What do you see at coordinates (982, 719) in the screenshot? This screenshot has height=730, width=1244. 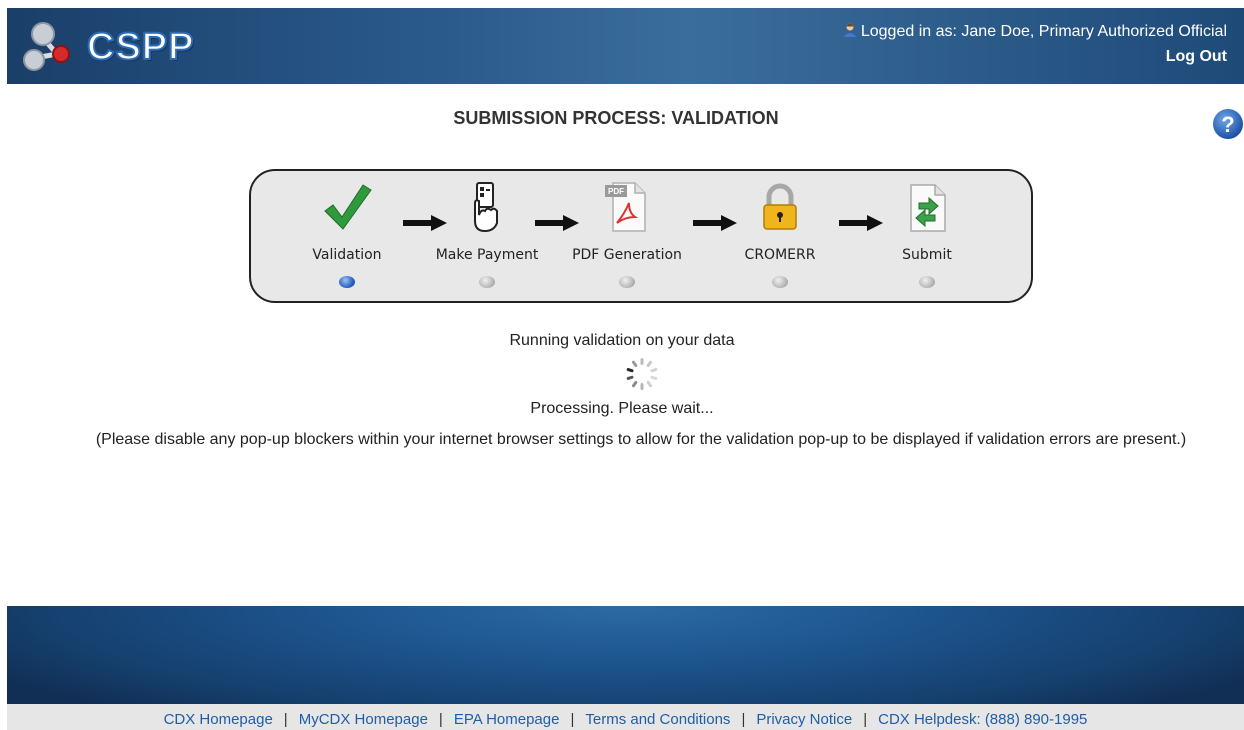 I see `footer-link-helpdesk: CDX Helpdesk: (888) 890-1995` at bounding box center [982, 719].